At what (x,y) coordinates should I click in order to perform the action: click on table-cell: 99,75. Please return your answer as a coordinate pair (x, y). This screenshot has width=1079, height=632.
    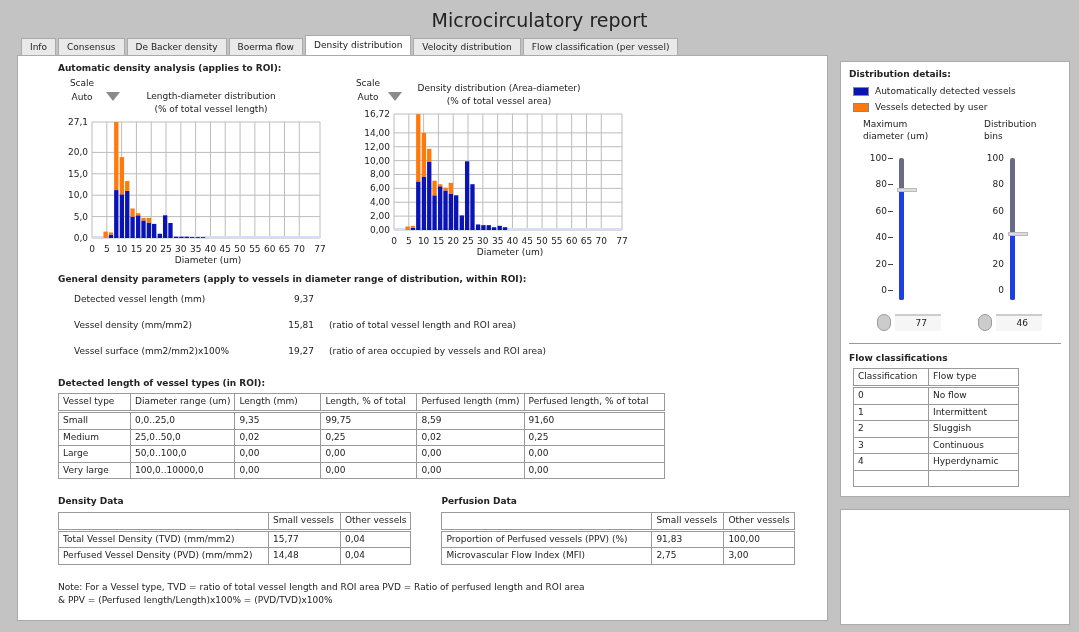
    Looking at the image, I should click on (368, 420).